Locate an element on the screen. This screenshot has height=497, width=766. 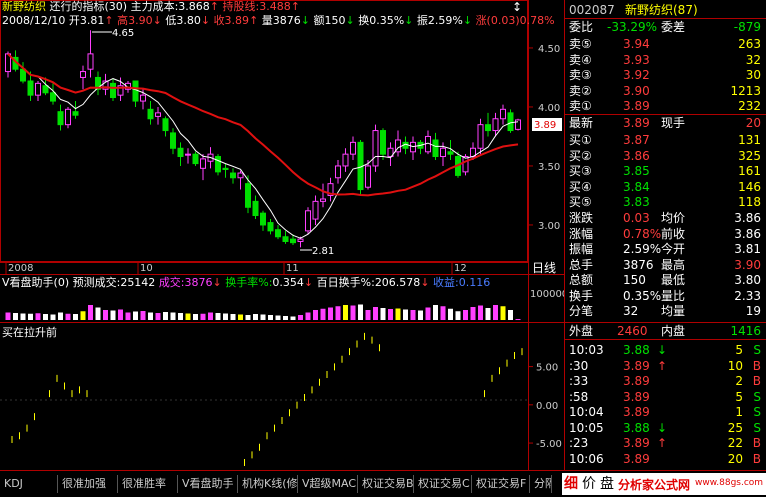
tick-row: 10:04 3.89 1 S is located at coordinates (665, 412).